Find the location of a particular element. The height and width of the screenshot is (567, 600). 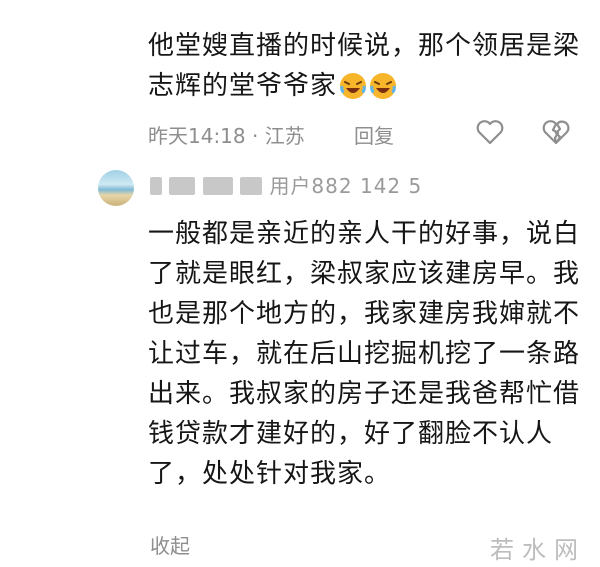

broken-heart-outline-icon is located at coordinates (556, 132).